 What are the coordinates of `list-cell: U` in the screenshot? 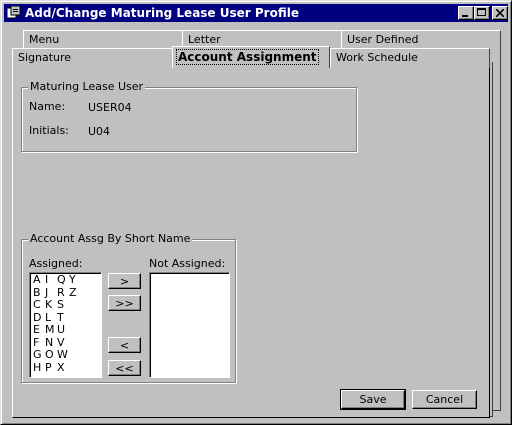 It's located at (61, 329).